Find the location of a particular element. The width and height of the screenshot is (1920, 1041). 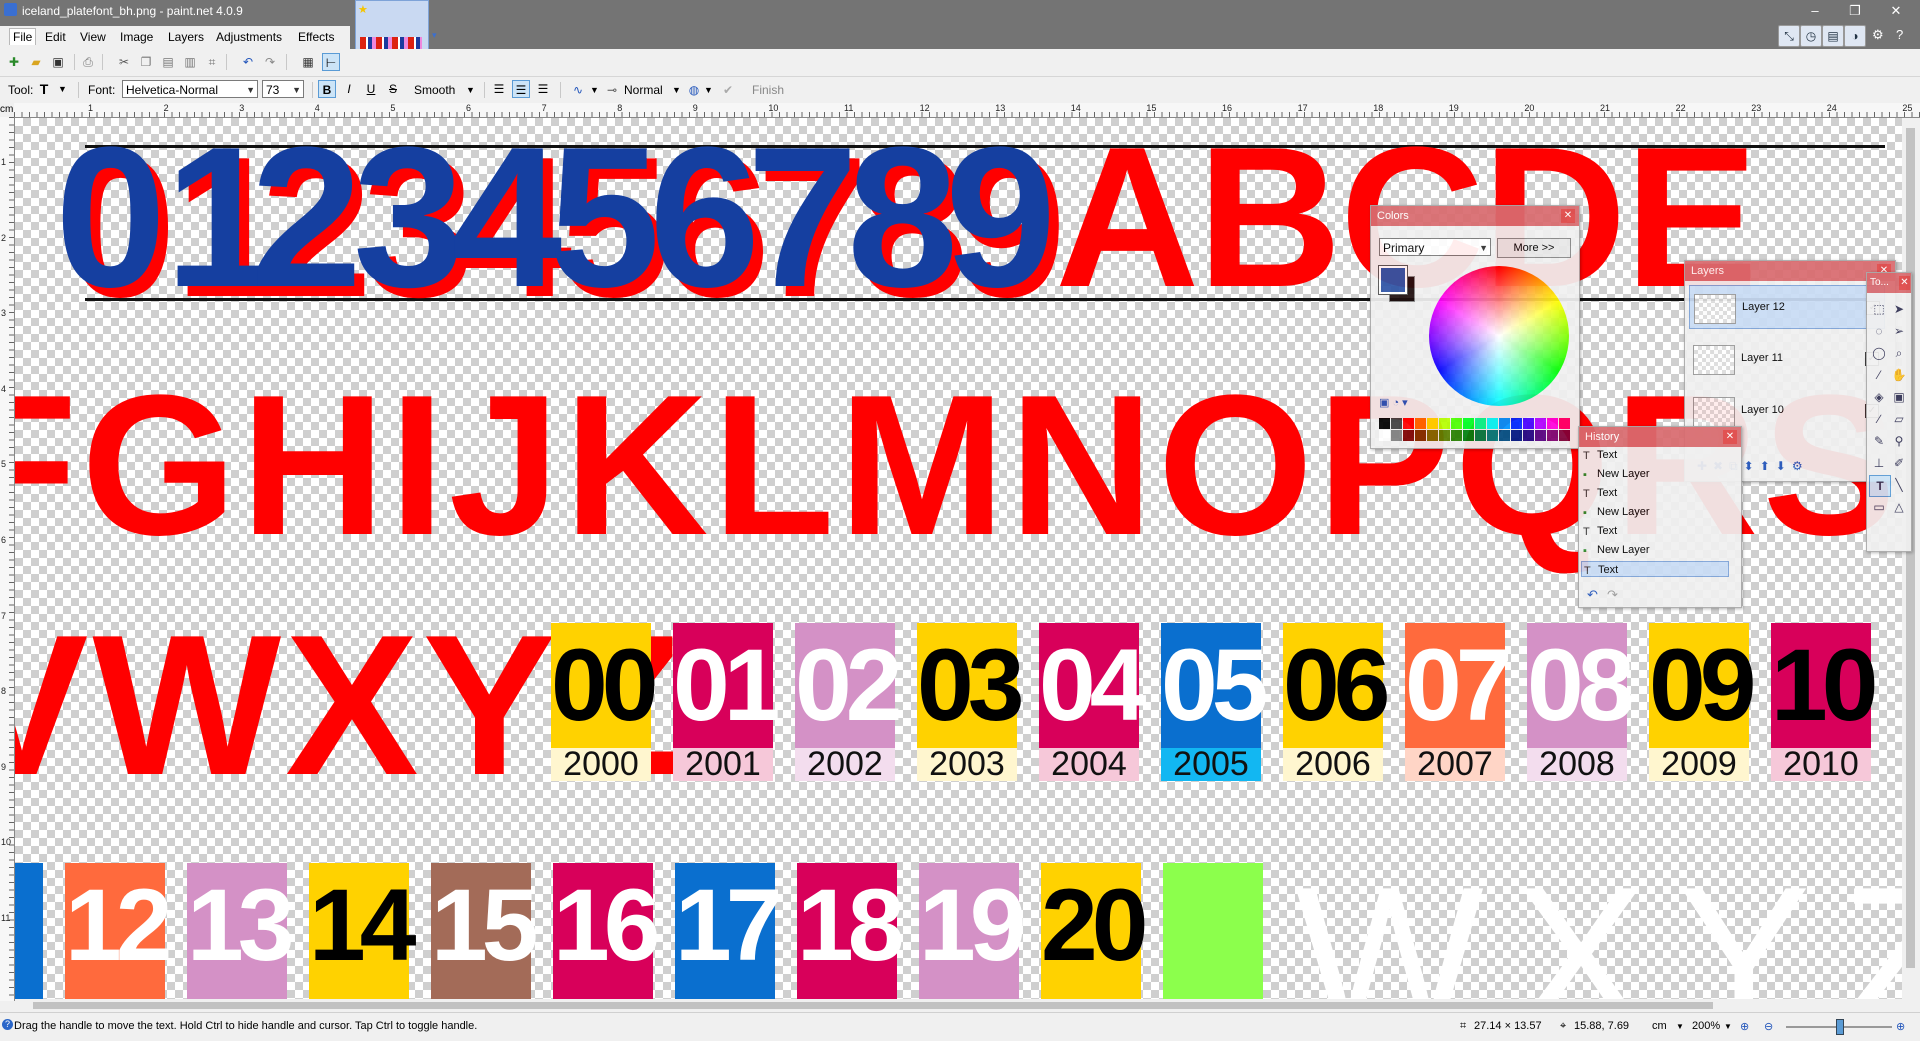

rulers-toggle-icon: ⊢ is located at coordinates (331, 62).